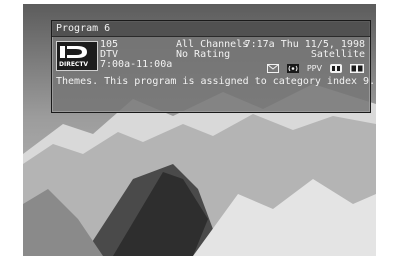 This screenshot has width=398, height=258. I want to click on directv-logo: DIRECTV, so click(77, 56).